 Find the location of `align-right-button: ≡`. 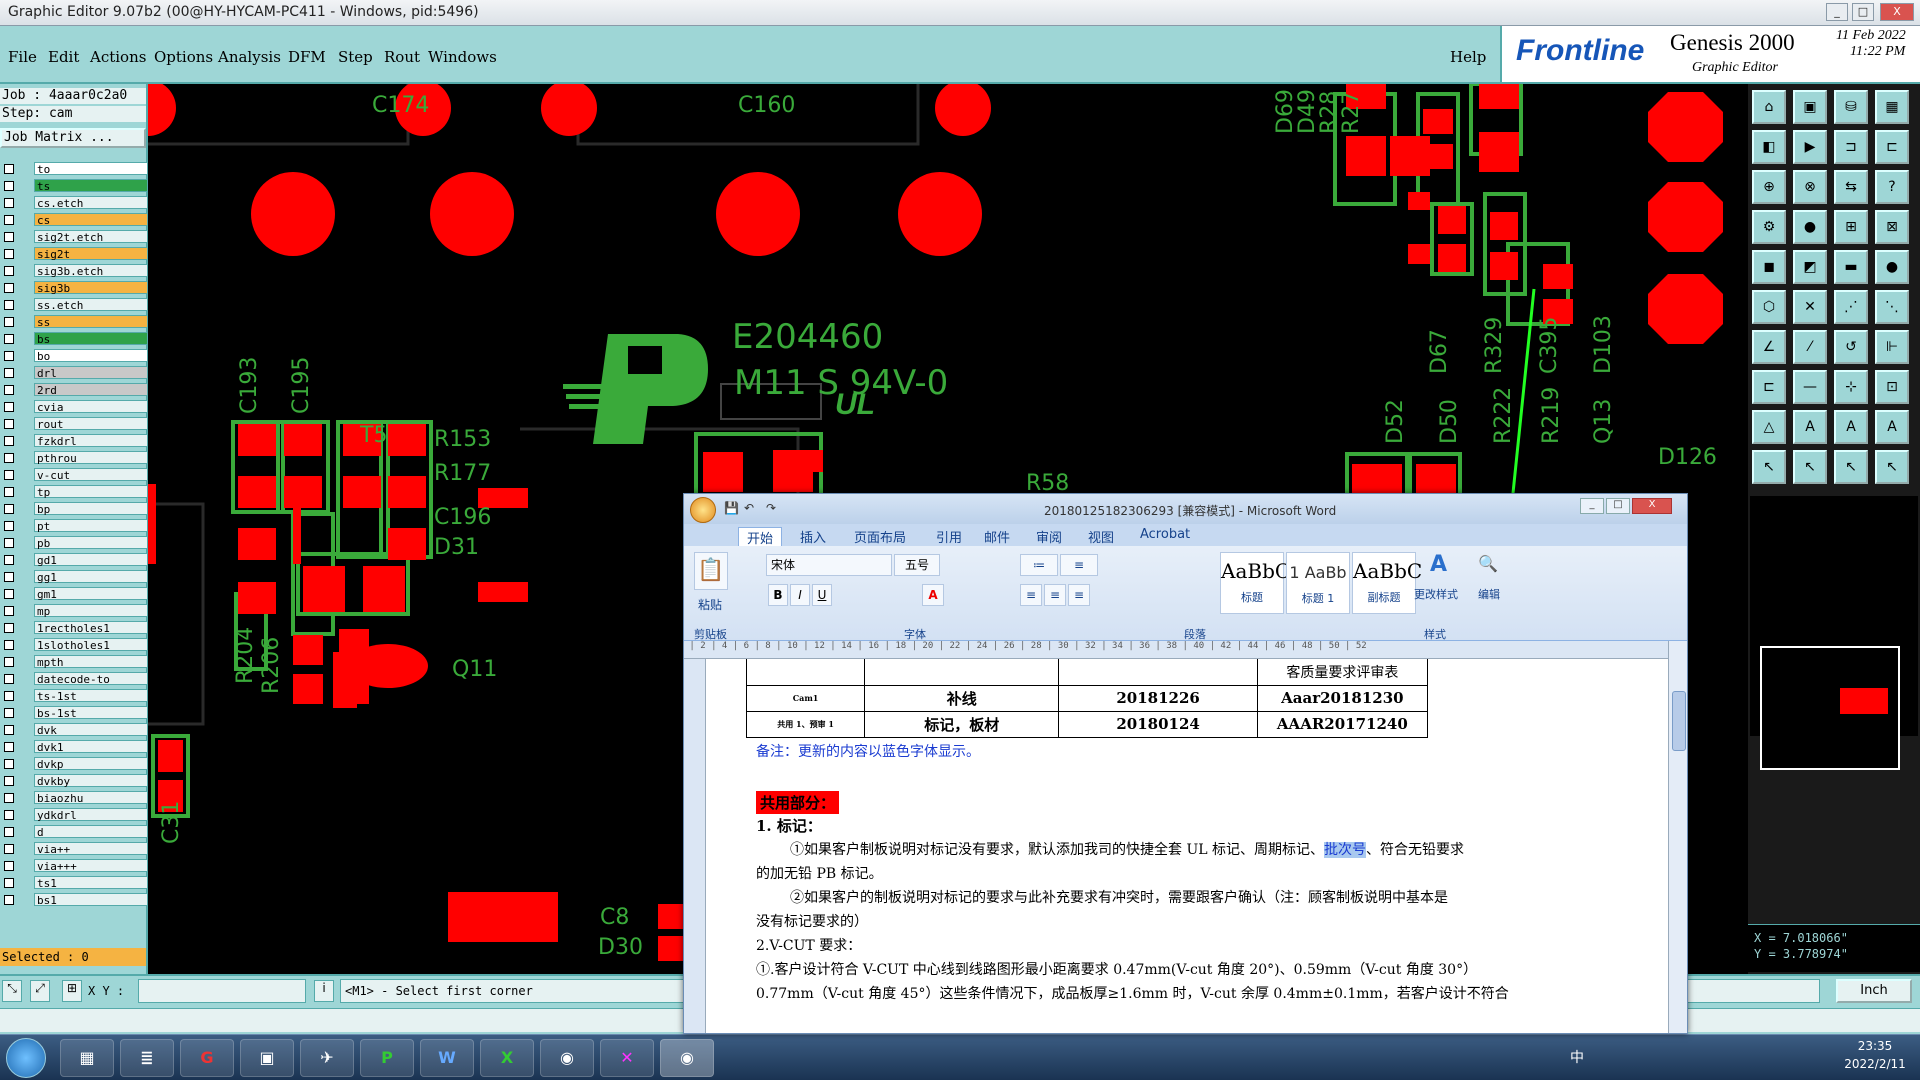

align-right-button: ≡ is located at coordinates (1079, 595).